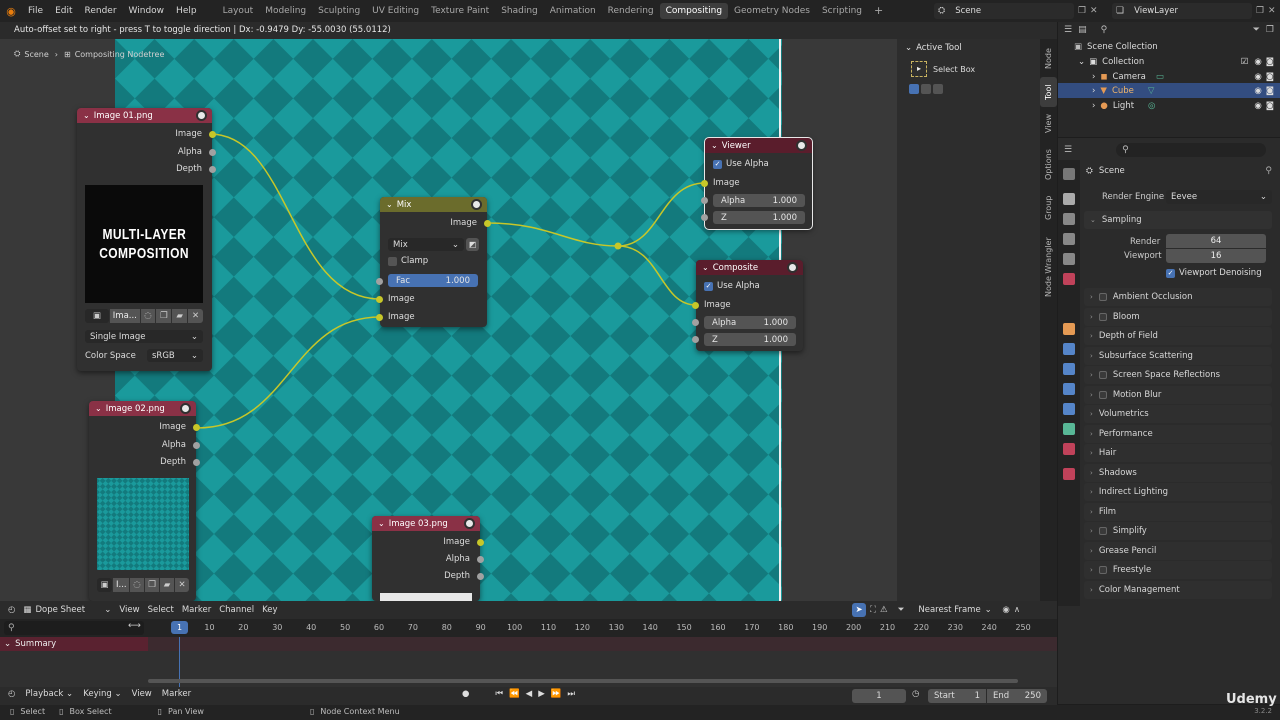  I want to click on output-icon, so click(1069, 219).